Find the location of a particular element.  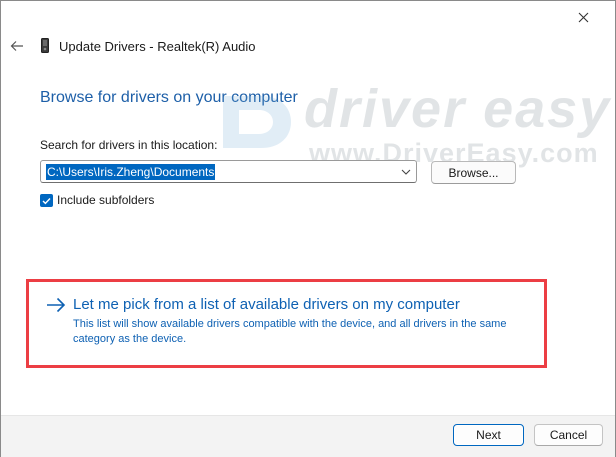

path-input-value: C:\Users\Iris.Zheng\Documents is located at coordinates (131, 172).